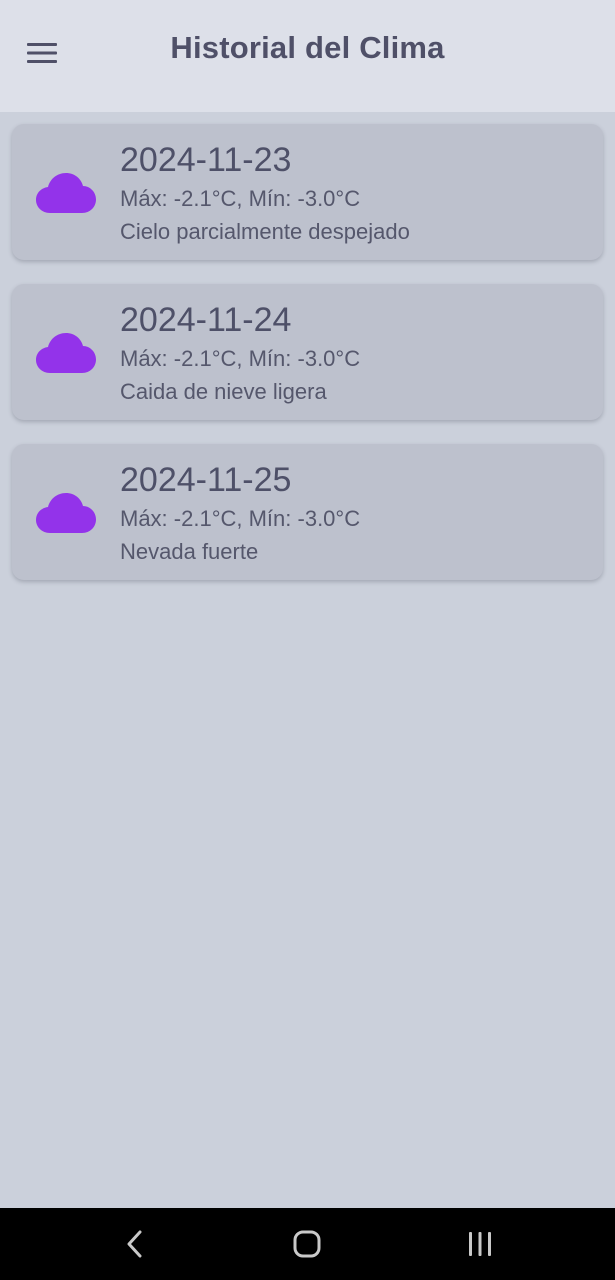 The image size is (615, 1280). I want to click on nav-home-button, so click(307, 1244).